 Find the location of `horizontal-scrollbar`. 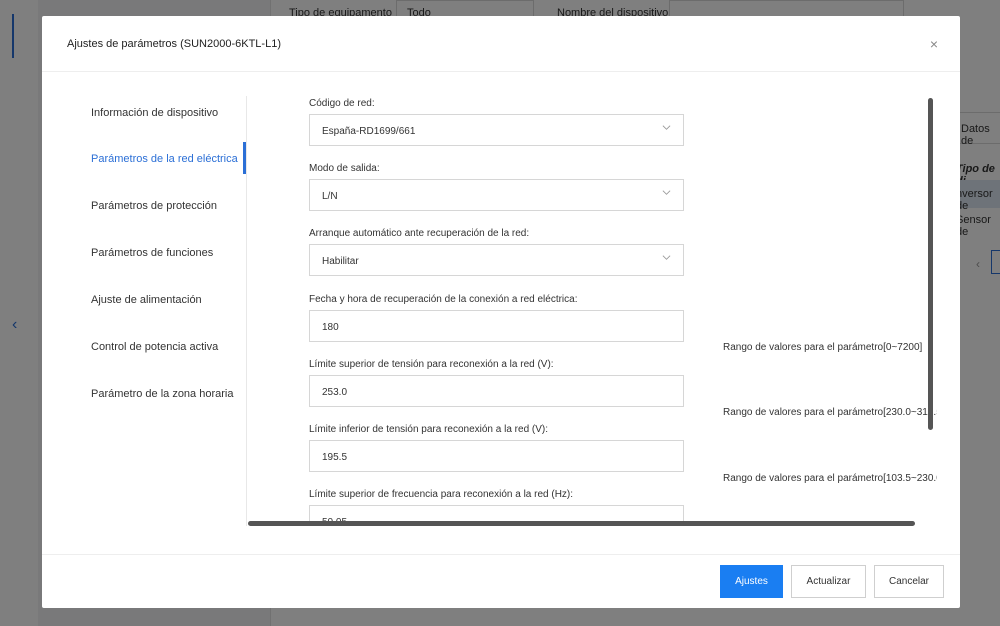

horizontal-scrollbar is located at coordinates (581, 523).